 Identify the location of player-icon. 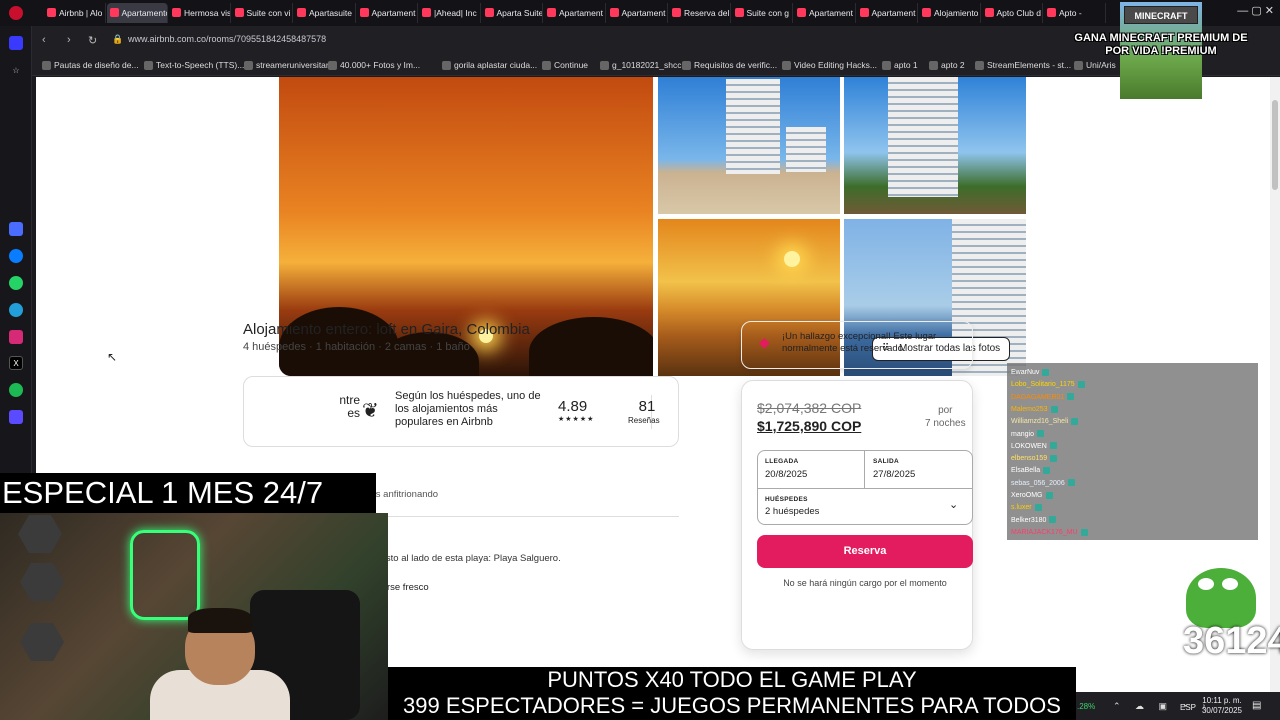
(16, 417).